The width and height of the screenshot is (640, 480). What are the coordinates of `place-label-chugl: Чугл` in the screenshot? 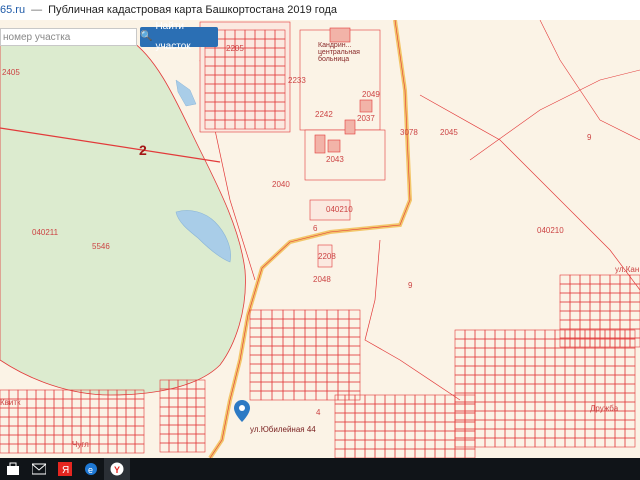 It's located at (80, 444).